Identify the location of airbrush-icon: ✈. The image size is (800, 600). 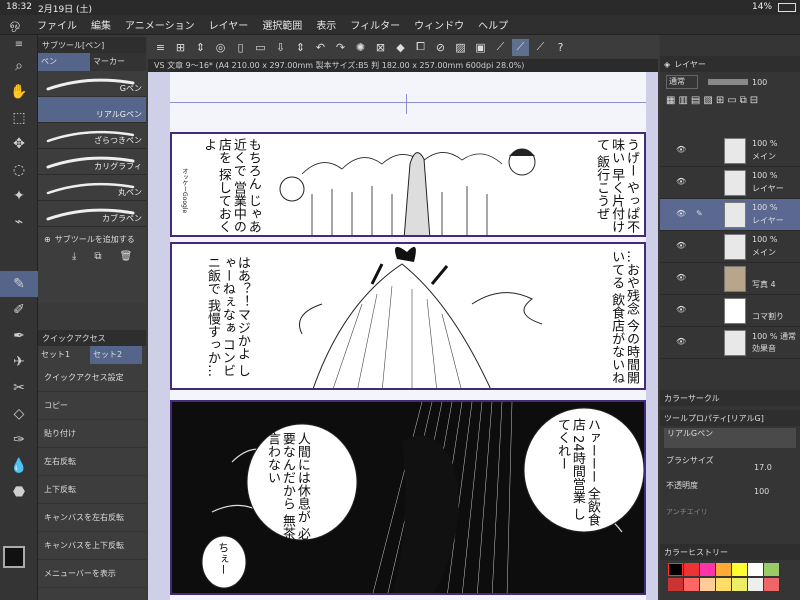
(19, 362).